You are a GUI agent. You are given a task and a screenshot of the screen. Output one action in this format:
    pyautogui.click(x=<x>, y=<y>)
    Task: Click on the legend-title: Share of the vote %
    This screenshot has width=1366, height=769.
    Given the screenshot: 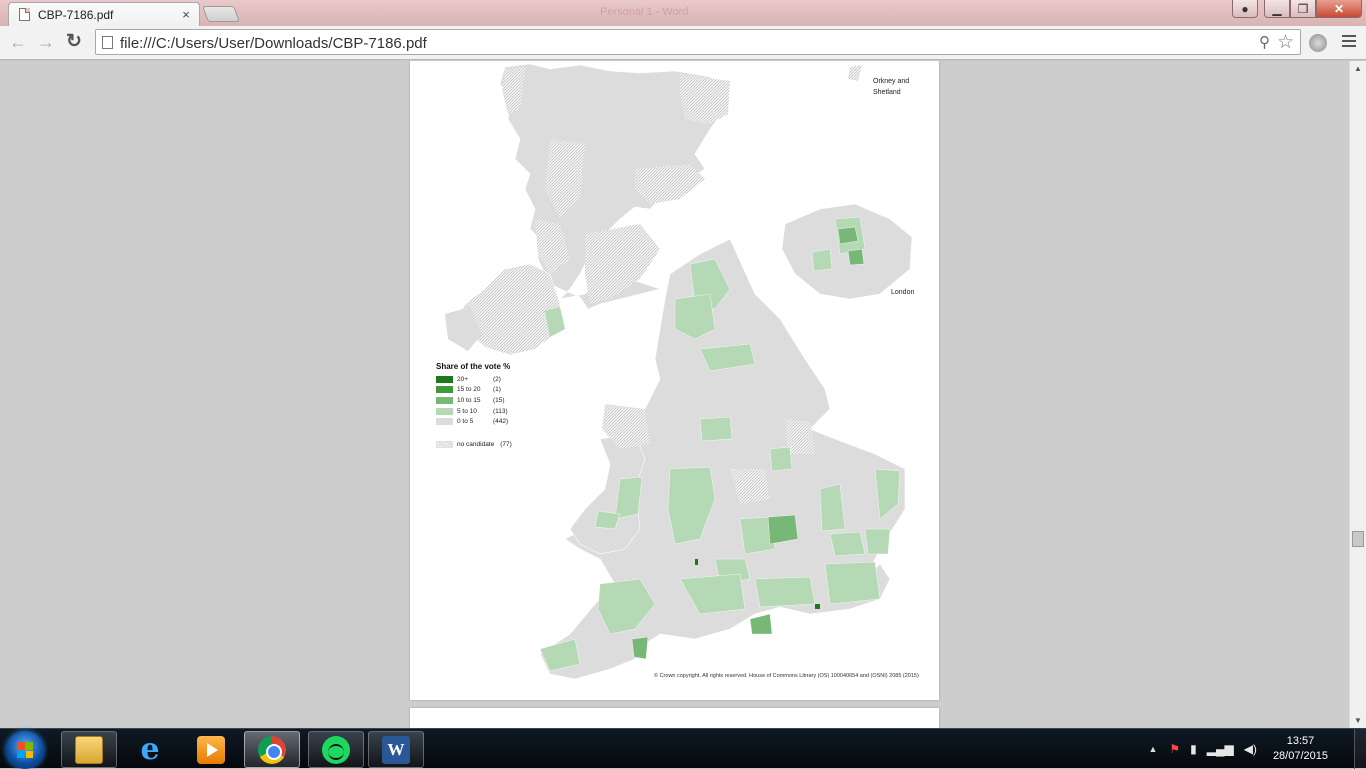 What is the action you would take?
    pyautogui.click(x=473, y=366)
    